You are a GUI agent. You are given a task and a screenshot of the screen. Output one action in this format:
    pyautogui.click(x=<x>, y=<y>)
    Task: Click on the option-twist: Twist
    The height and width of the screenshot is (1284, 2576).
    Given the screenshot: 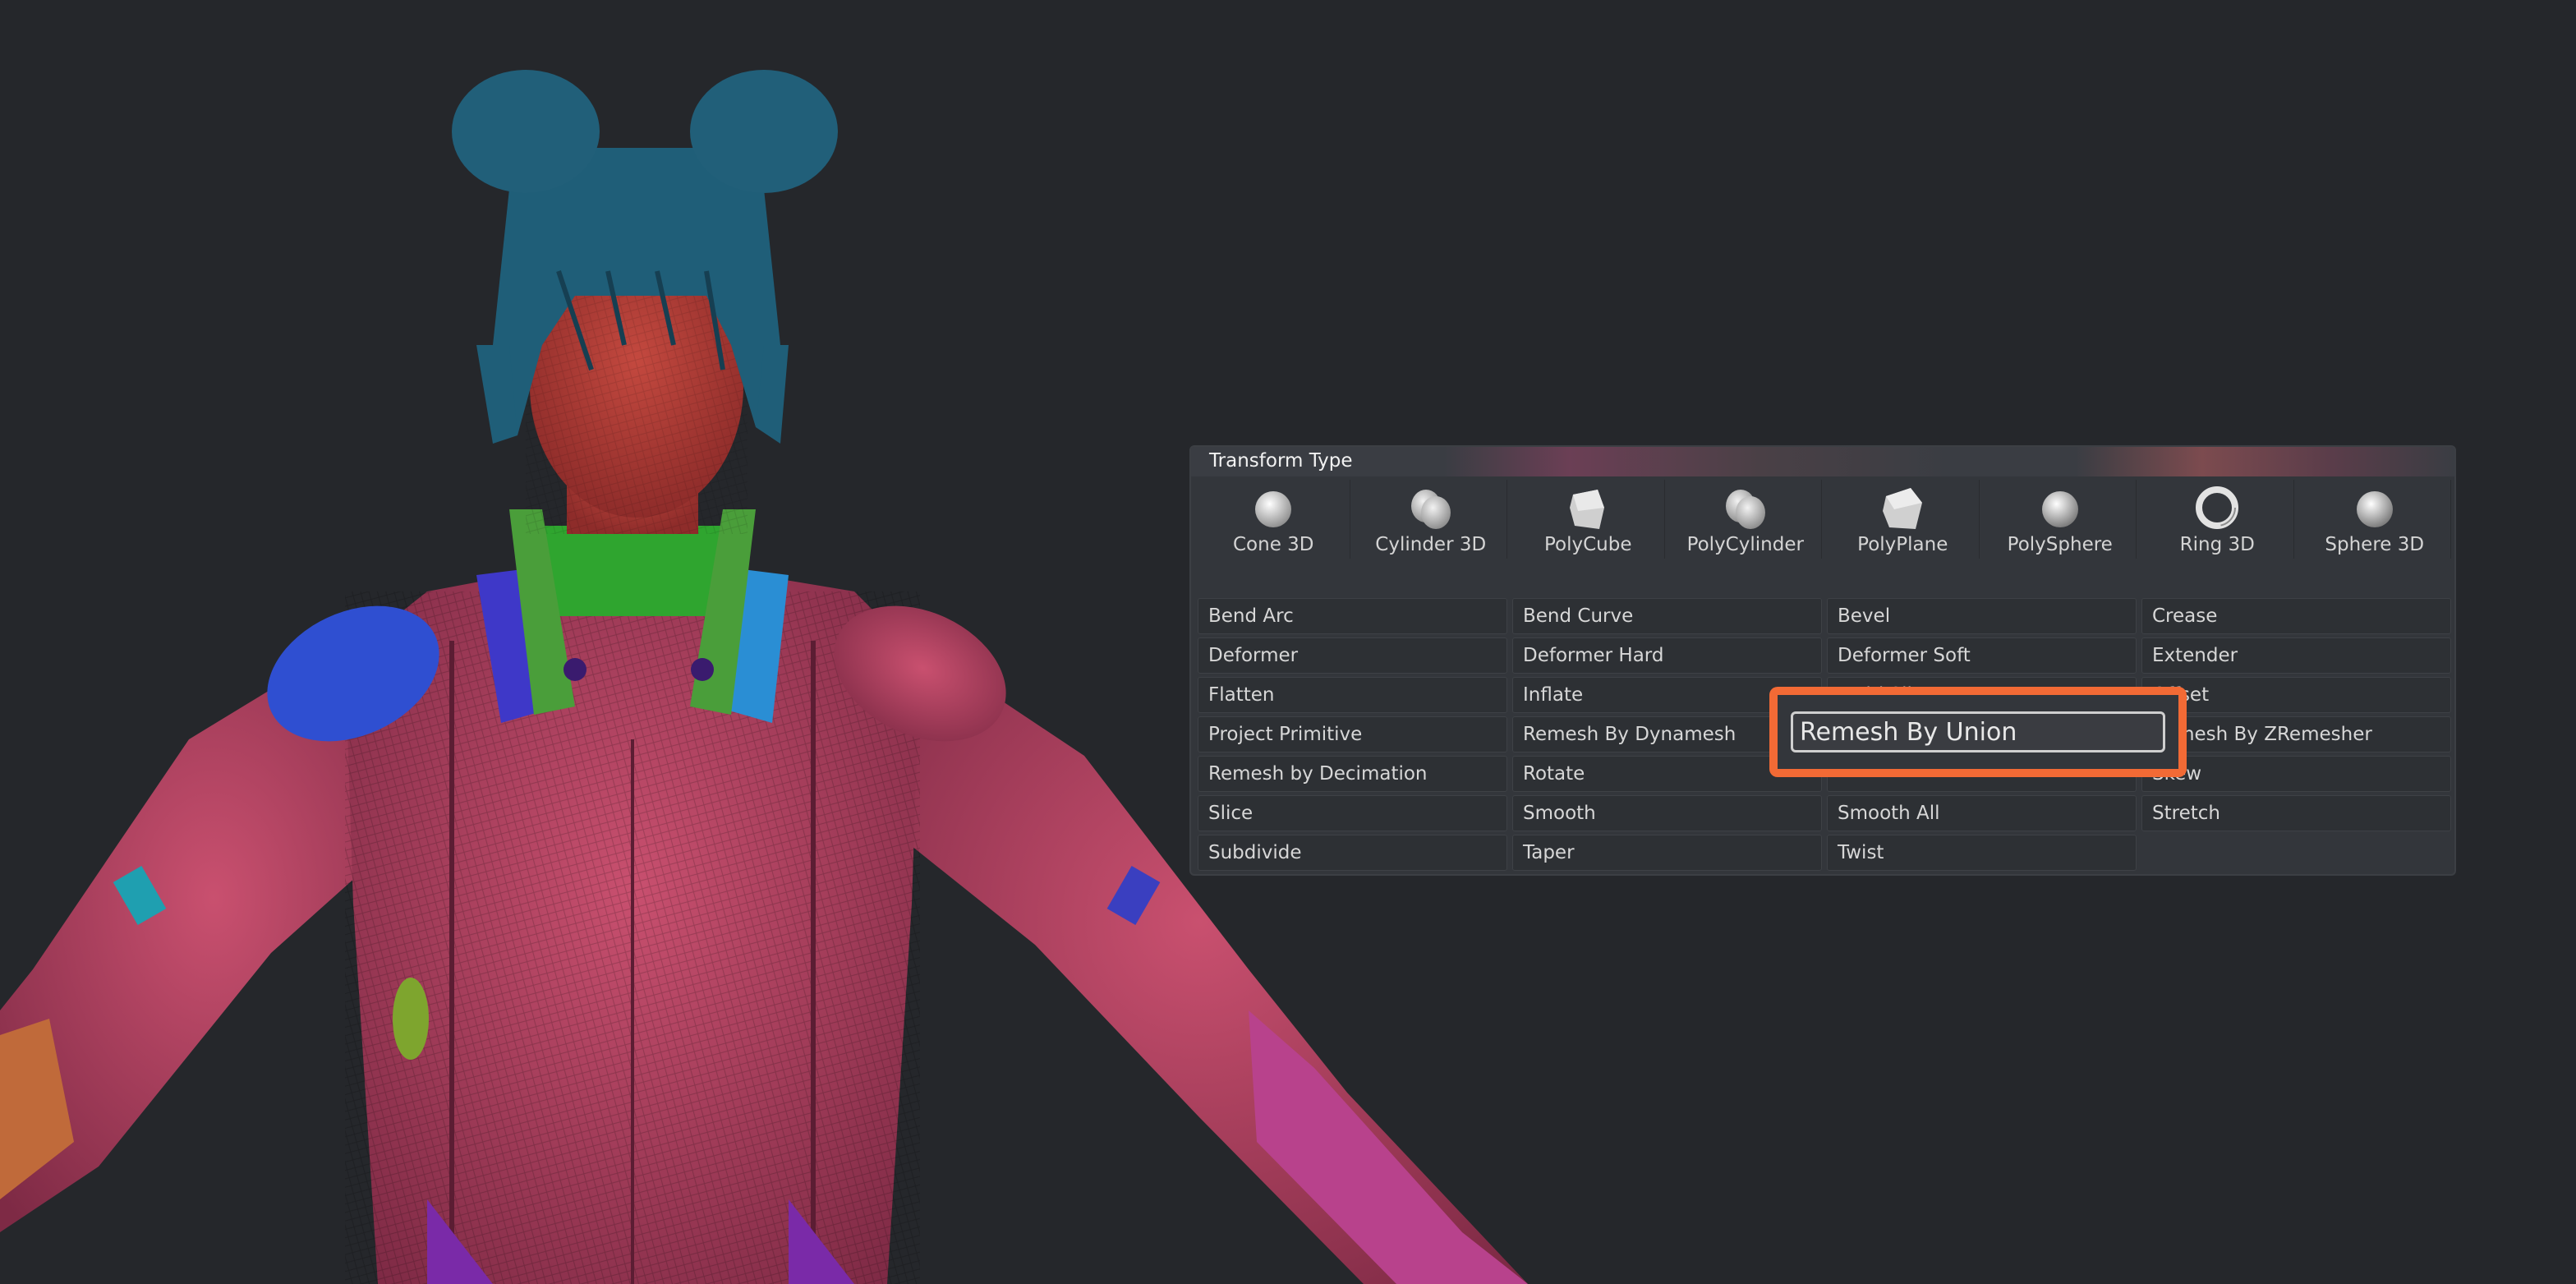 What is the action you would take?
    pyautogui.click(x=1982, y=853)
    